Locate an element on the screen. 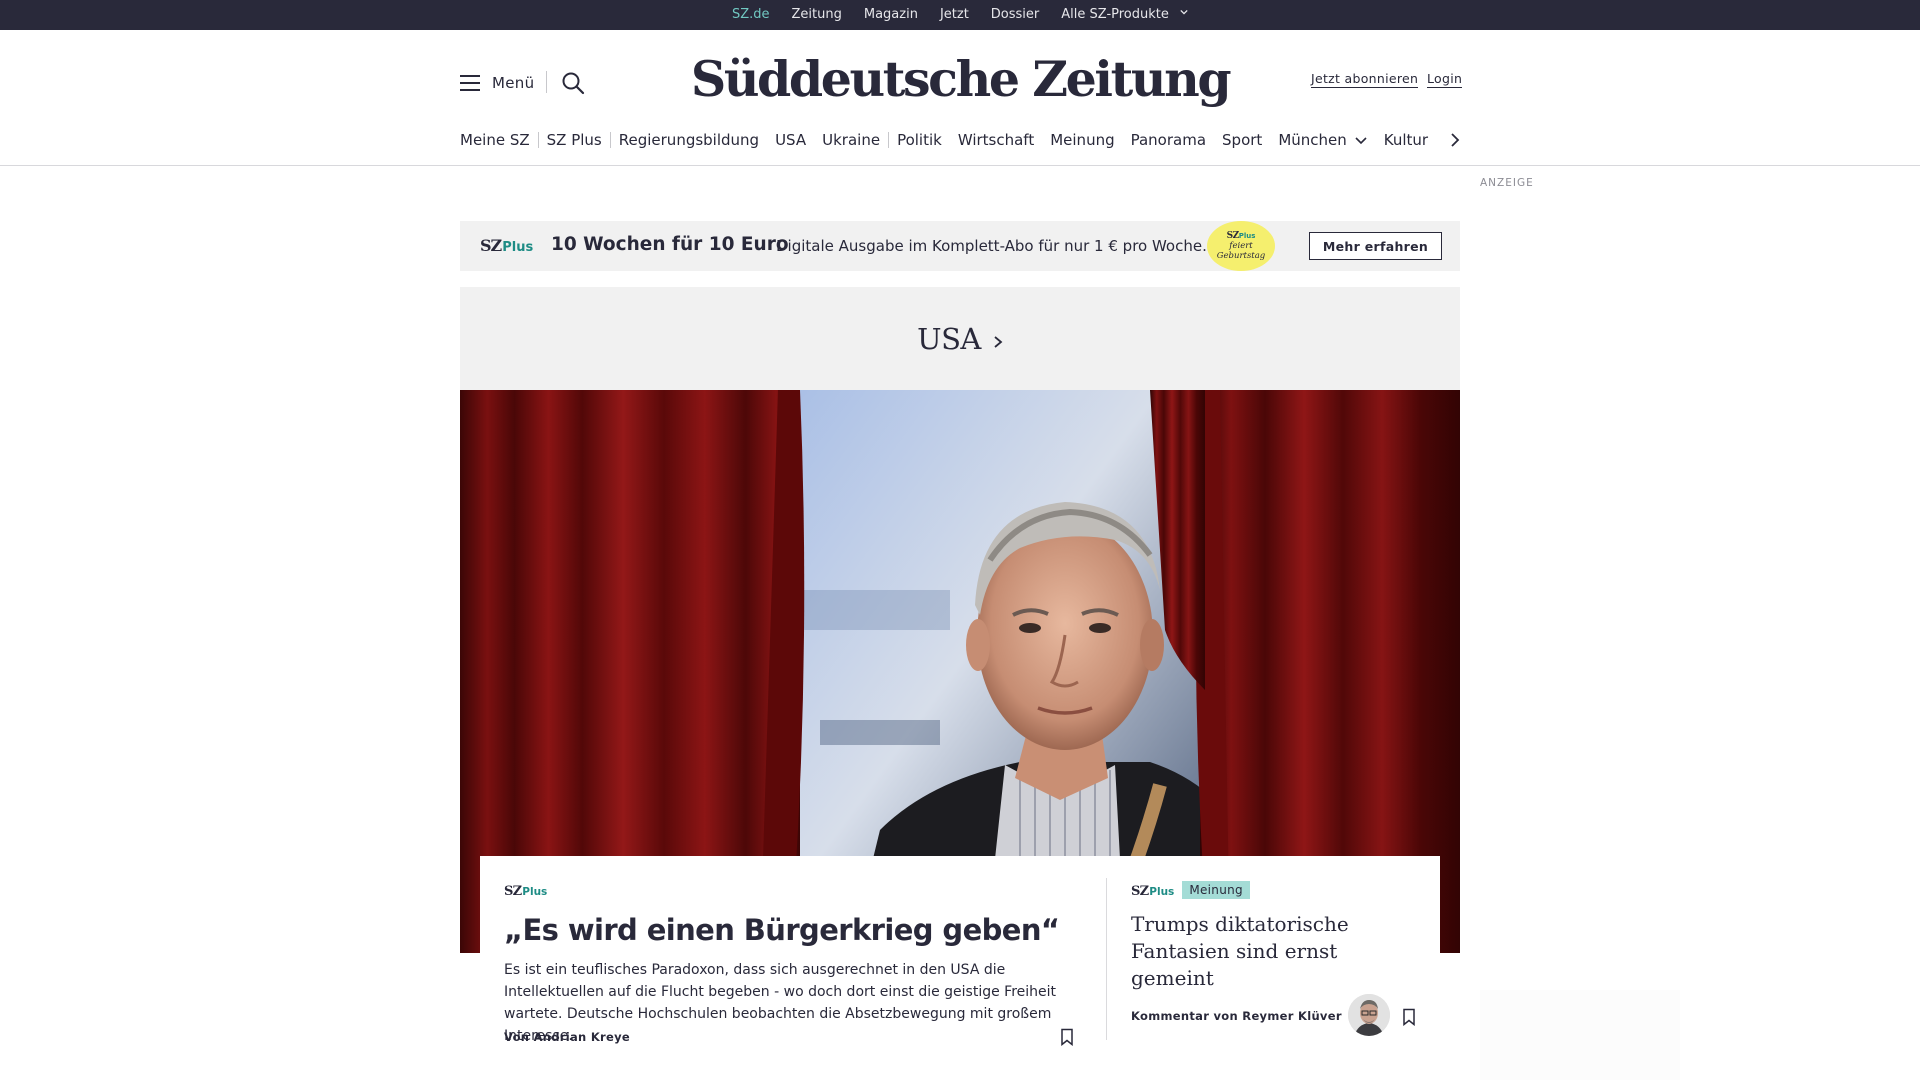  nav-item-ukraine: Ukraine is located at coordinates (851, 140).